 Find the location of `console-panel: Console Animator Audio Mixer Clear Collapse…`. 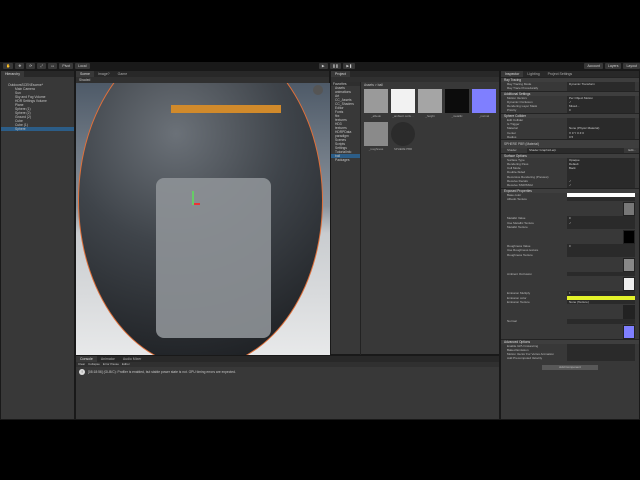

console-panel: Console Animator Audio Mixer Clear Collapse… is located at coordinates (287, 387).